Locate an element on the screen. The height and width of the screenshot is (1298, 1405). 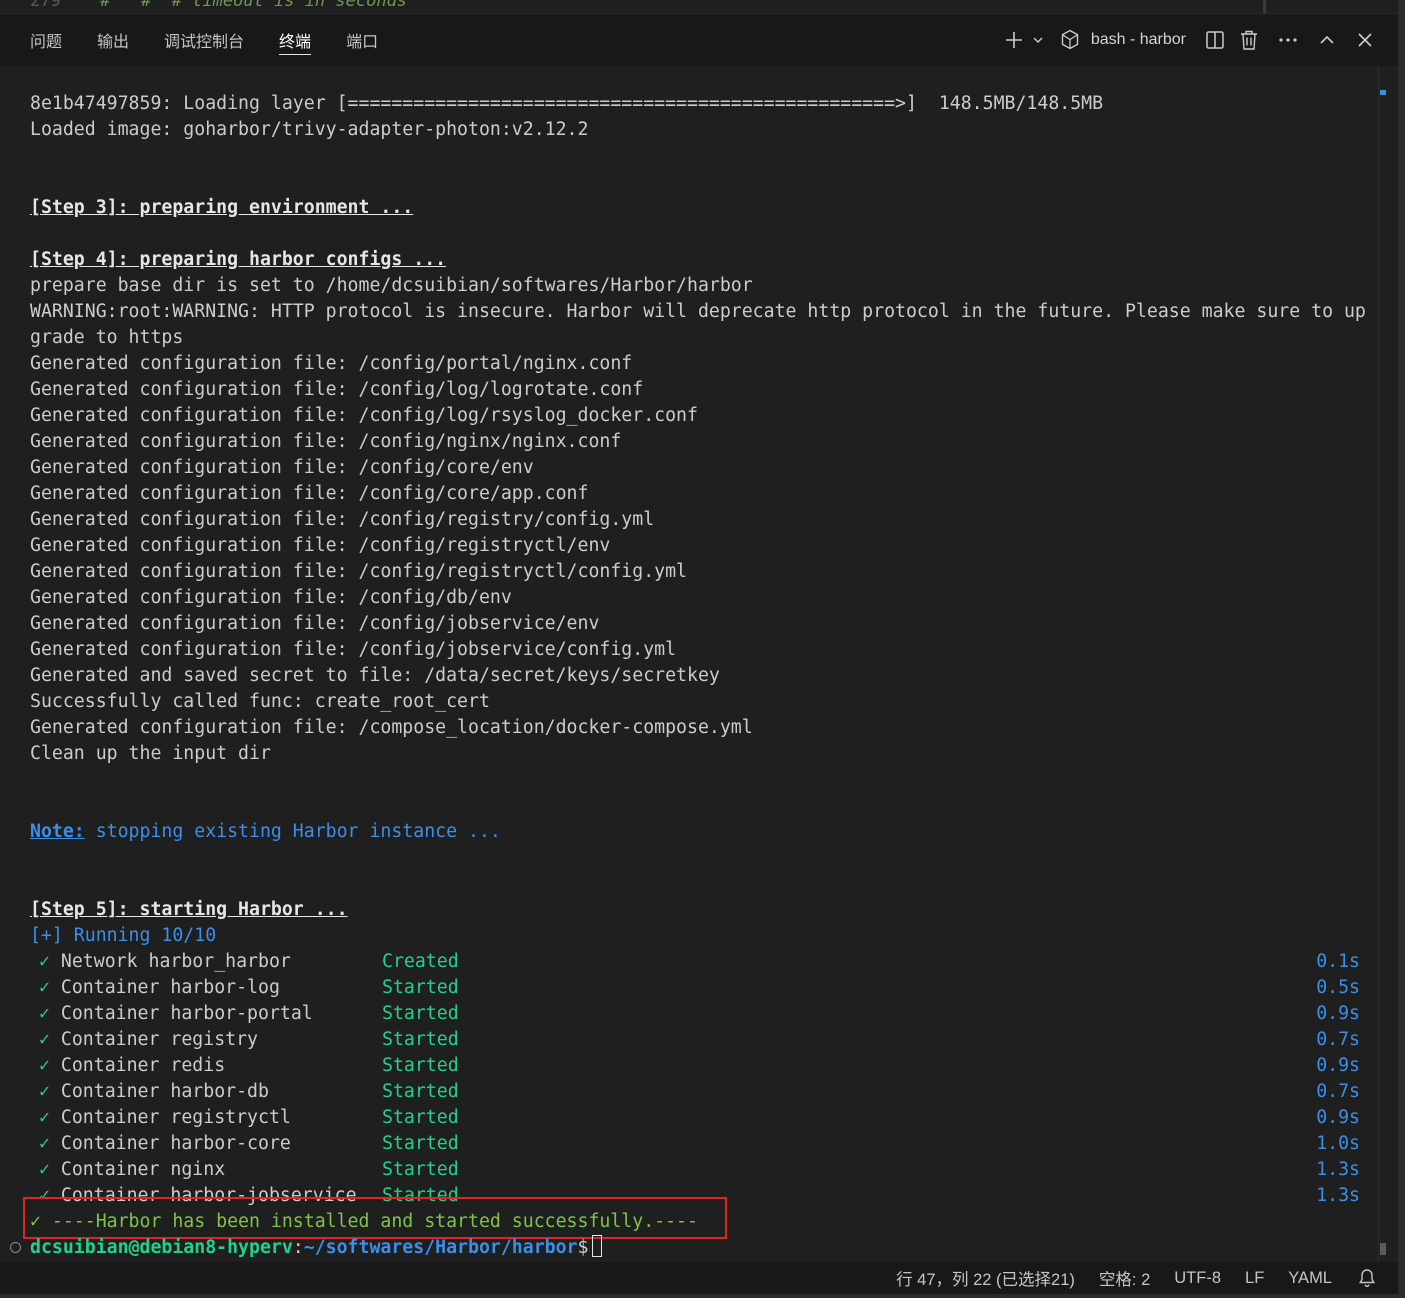
trash-icon is located at coordinates (1249, 40).